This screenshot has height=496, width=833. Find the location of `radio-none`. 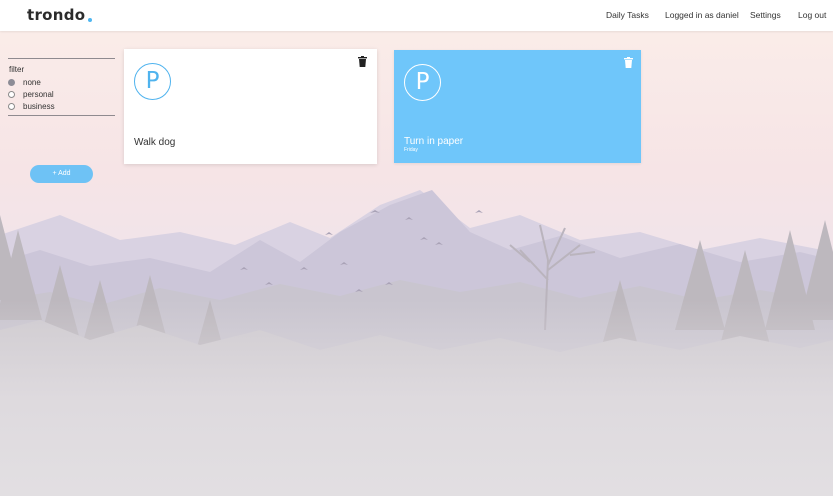

radio-none is located at coordinates (11, 82).